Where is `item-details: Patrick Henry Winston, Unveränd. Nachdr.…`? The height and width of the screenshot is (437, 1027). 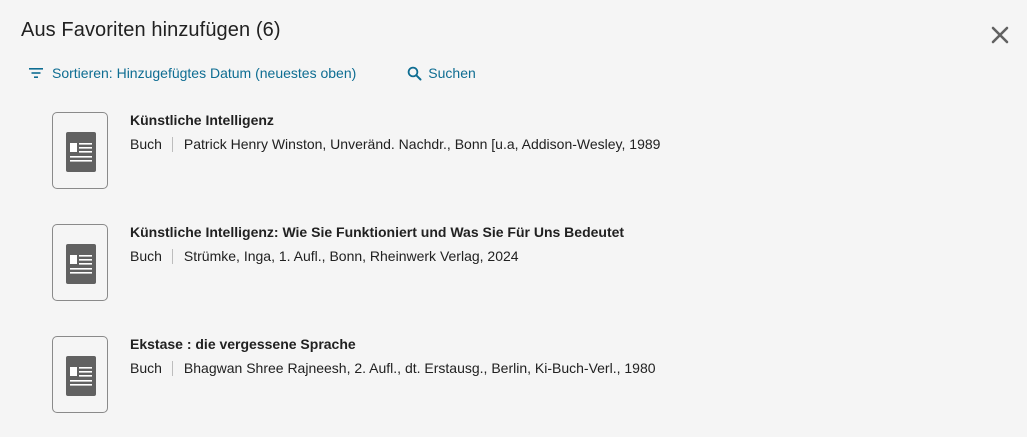 item-details: Patrick Henry Winston, Unveränd. Nachdr.… is located at coordinates (422, 144).